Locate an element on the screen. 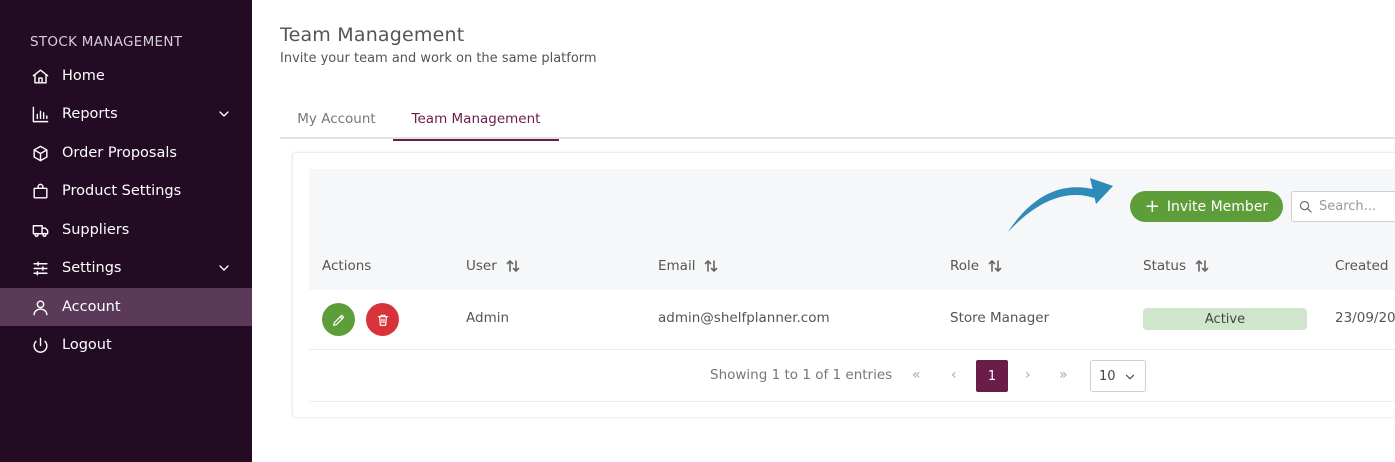  column-header-created: Created is located at coordinates (1361, 266).